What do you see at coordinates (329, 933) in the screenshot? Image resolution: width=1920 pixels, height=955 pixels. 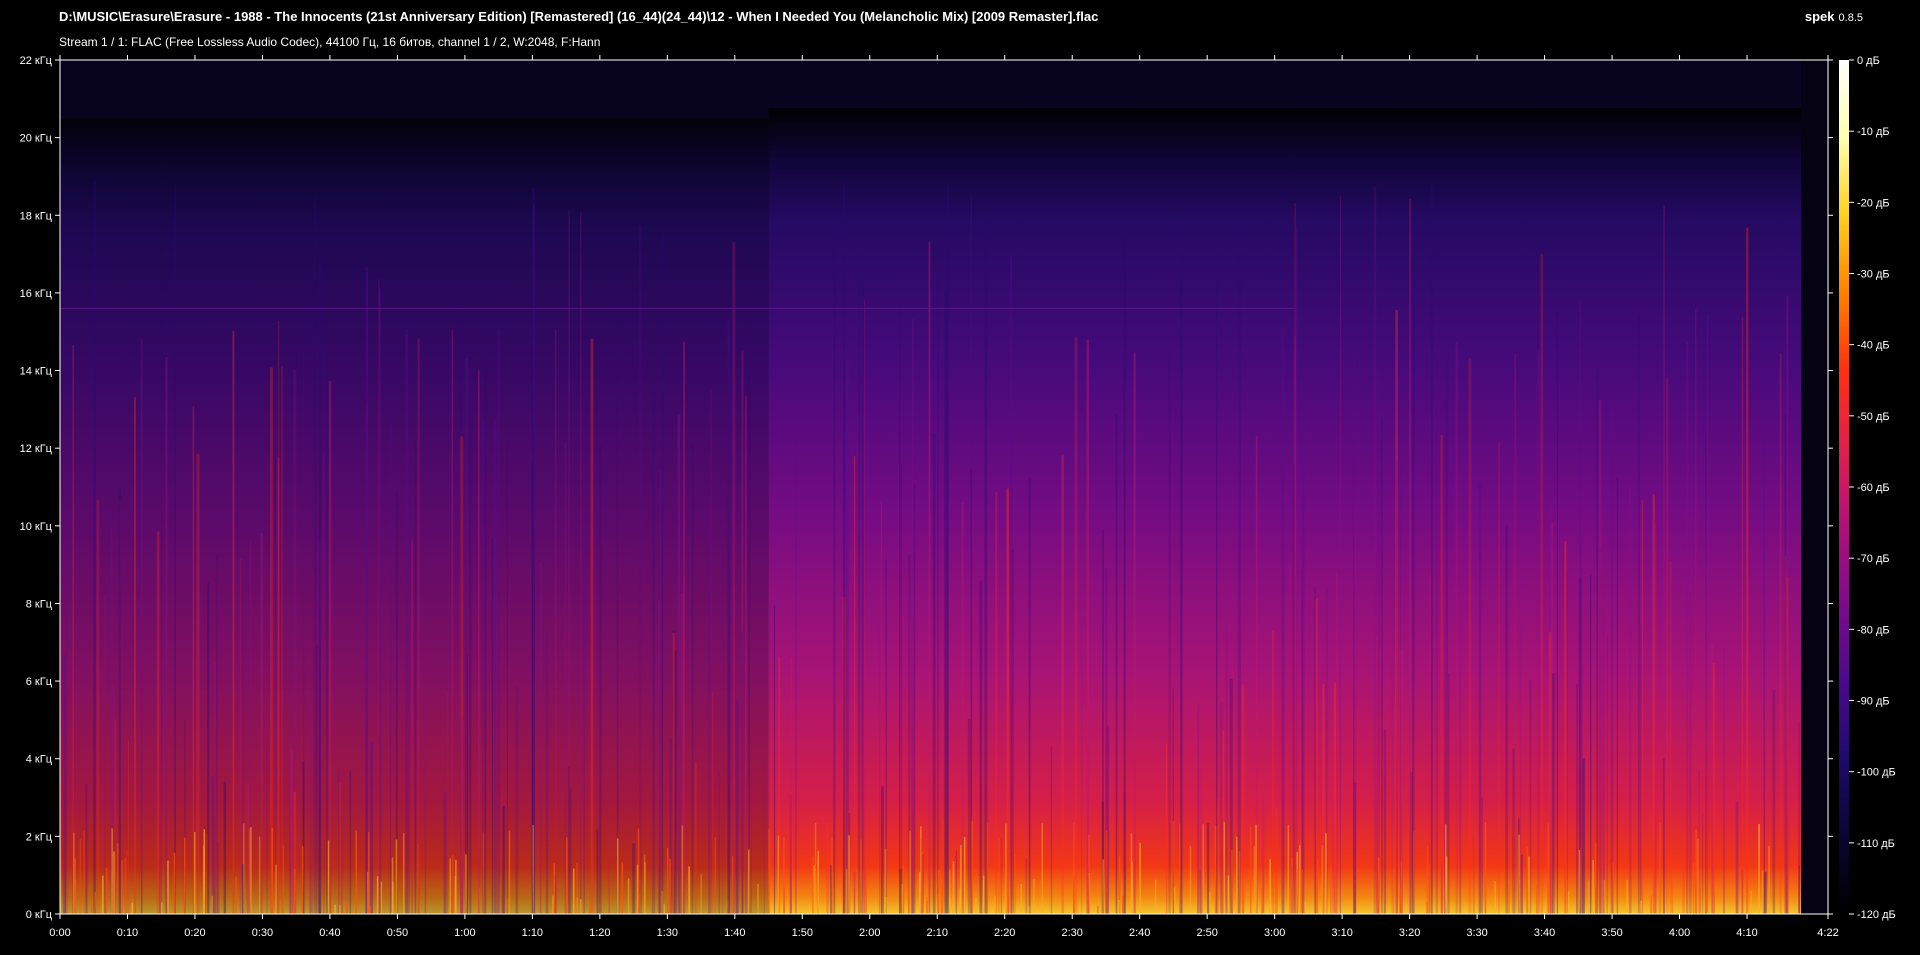 I see `x-tick-label: 0:40` at bounding box center [329, 933].